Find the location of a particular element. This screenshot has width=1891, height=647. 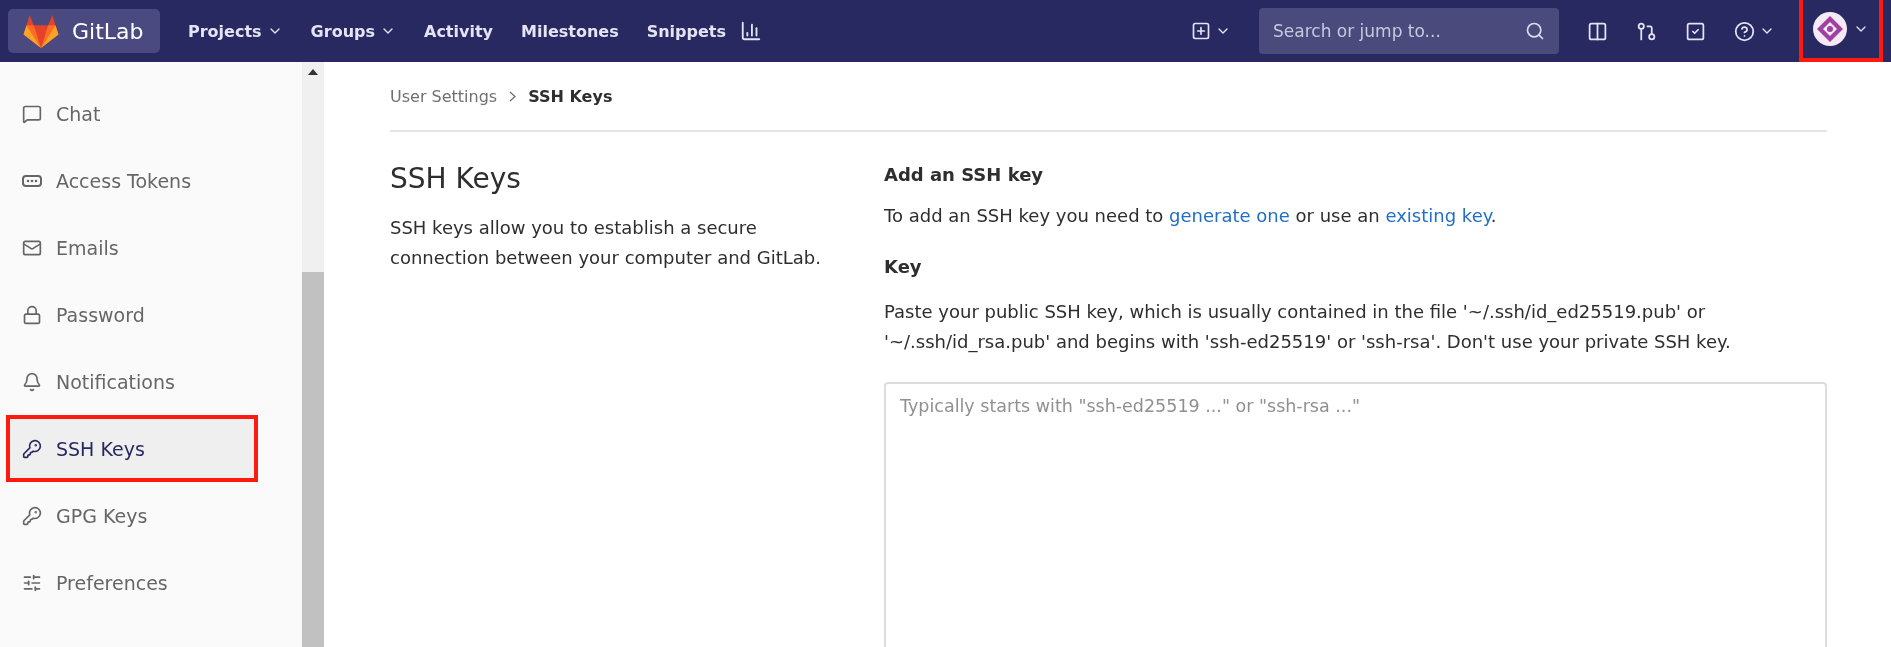

breadcrumb-link: User Settings is located at coordinates (444, 96).